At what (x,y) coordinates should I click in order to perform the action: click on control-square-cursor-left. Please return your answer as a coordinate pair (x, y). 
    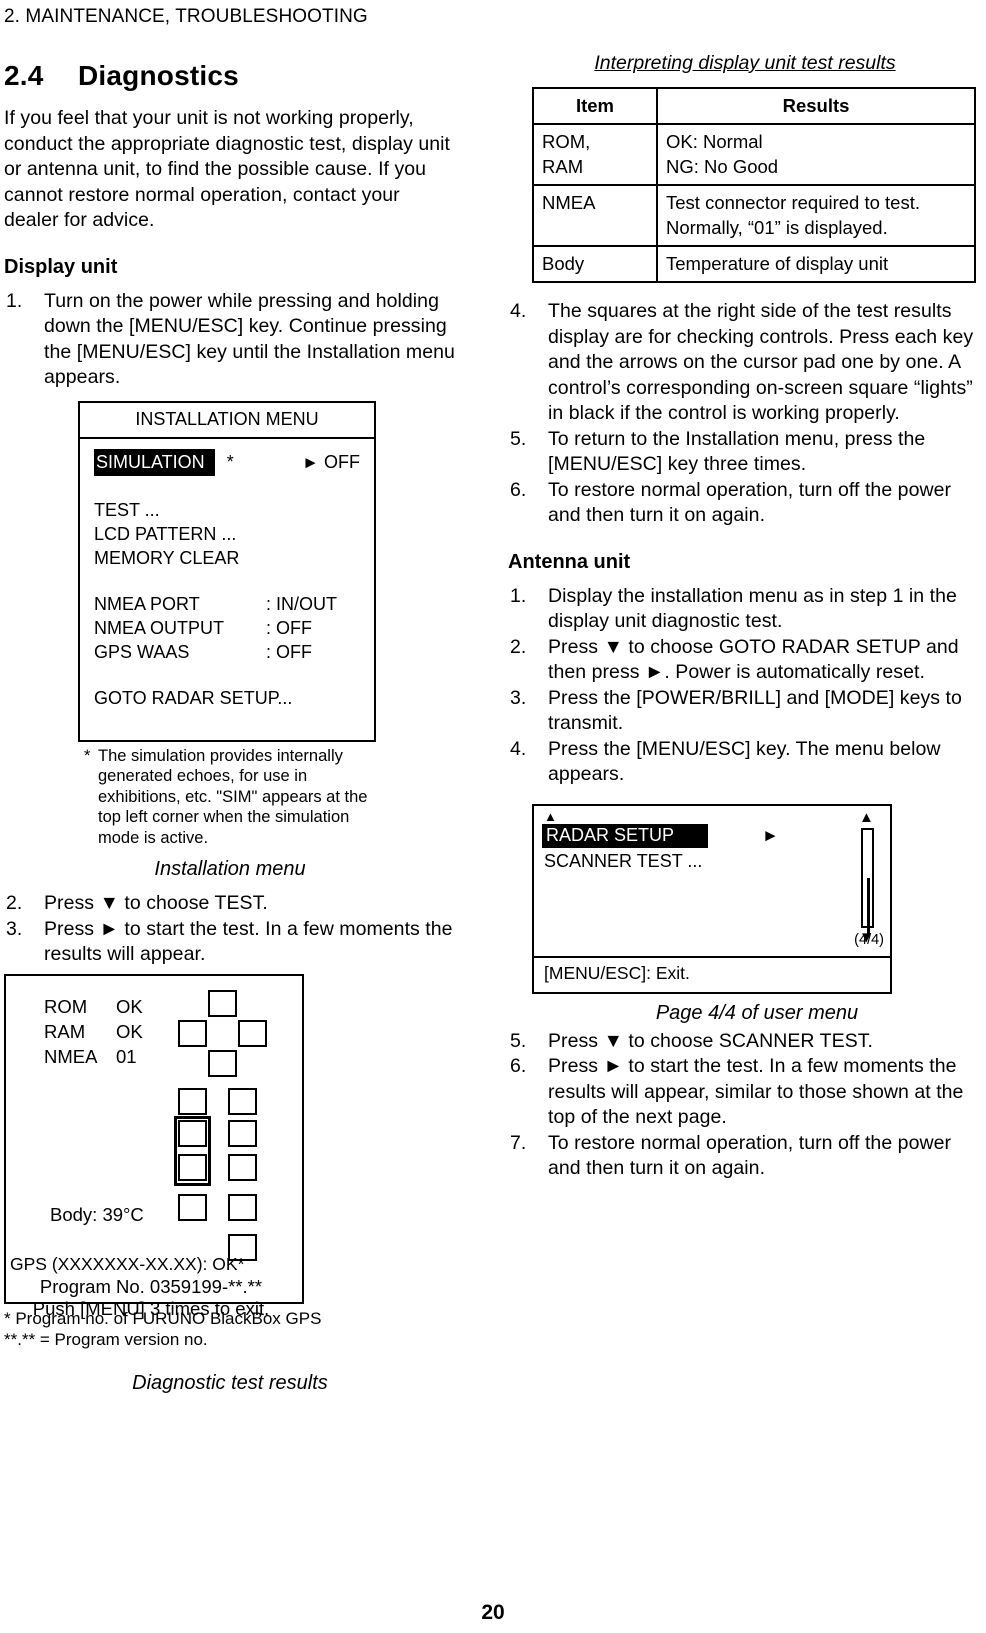
    Looking at the image, I should click on (192, 1033).